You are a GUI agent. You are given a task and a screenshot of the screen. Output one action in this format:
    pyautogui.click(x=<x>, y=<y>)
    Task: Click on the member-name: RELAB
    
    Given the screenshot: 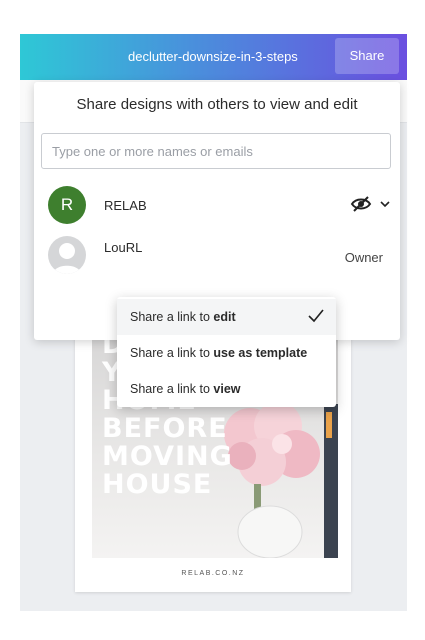 What is the action you would take?
    pyautogui.click(x=125, y=205)
    